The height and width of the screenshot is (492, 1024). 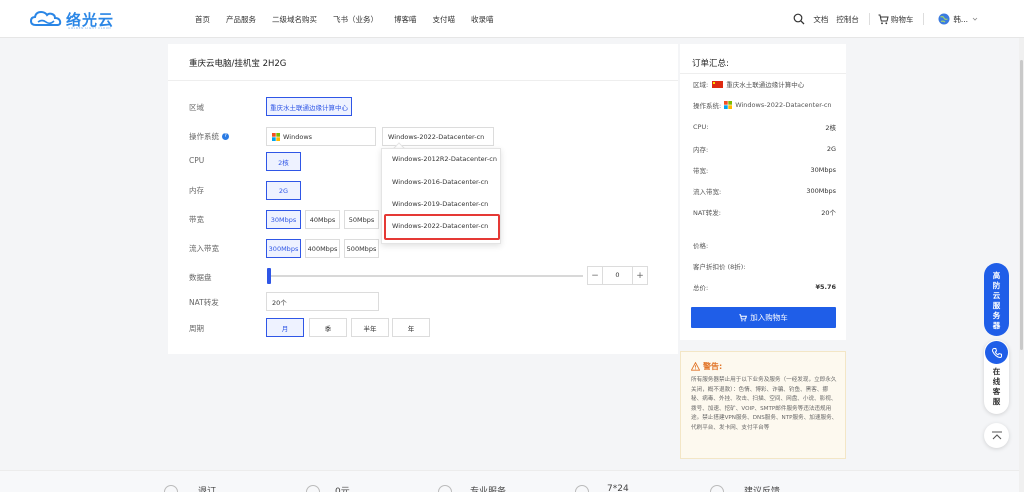 What do you see at coordinates (828, 213) in the screenshot?
I see `summary-nat-value: 20个` at bounding box center [828, 213].